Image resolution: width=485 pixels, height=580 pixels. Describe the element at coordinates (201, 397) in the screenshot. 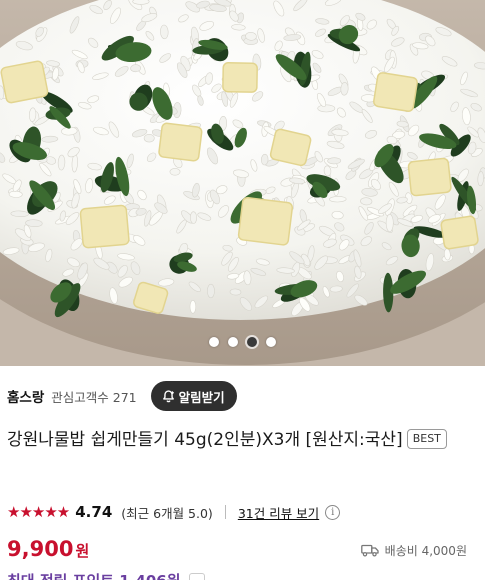

I see `notify-label: 알림받기` at that location.